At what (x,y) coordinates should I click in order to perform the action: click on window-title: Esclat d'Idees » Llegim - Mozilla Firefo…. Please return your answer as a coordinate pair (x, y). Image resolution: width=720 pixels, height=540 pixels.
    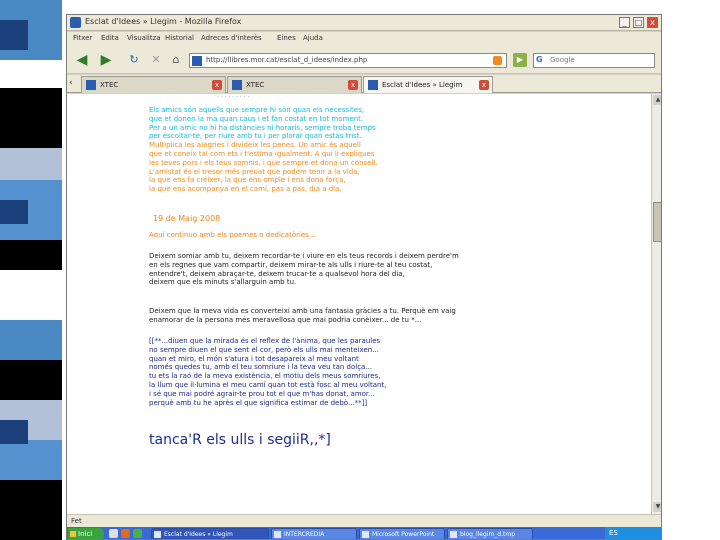
    Looking at the image, I should click on (163, 21).